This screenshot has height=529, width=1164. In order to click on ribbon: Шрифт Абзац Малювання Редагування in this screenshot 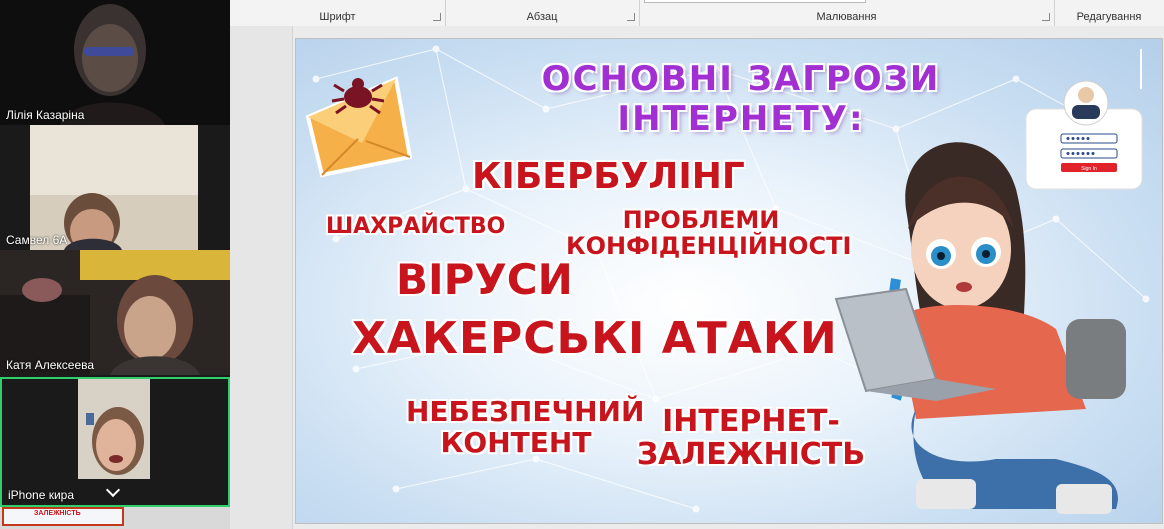, I will do `click(697, 13)`.